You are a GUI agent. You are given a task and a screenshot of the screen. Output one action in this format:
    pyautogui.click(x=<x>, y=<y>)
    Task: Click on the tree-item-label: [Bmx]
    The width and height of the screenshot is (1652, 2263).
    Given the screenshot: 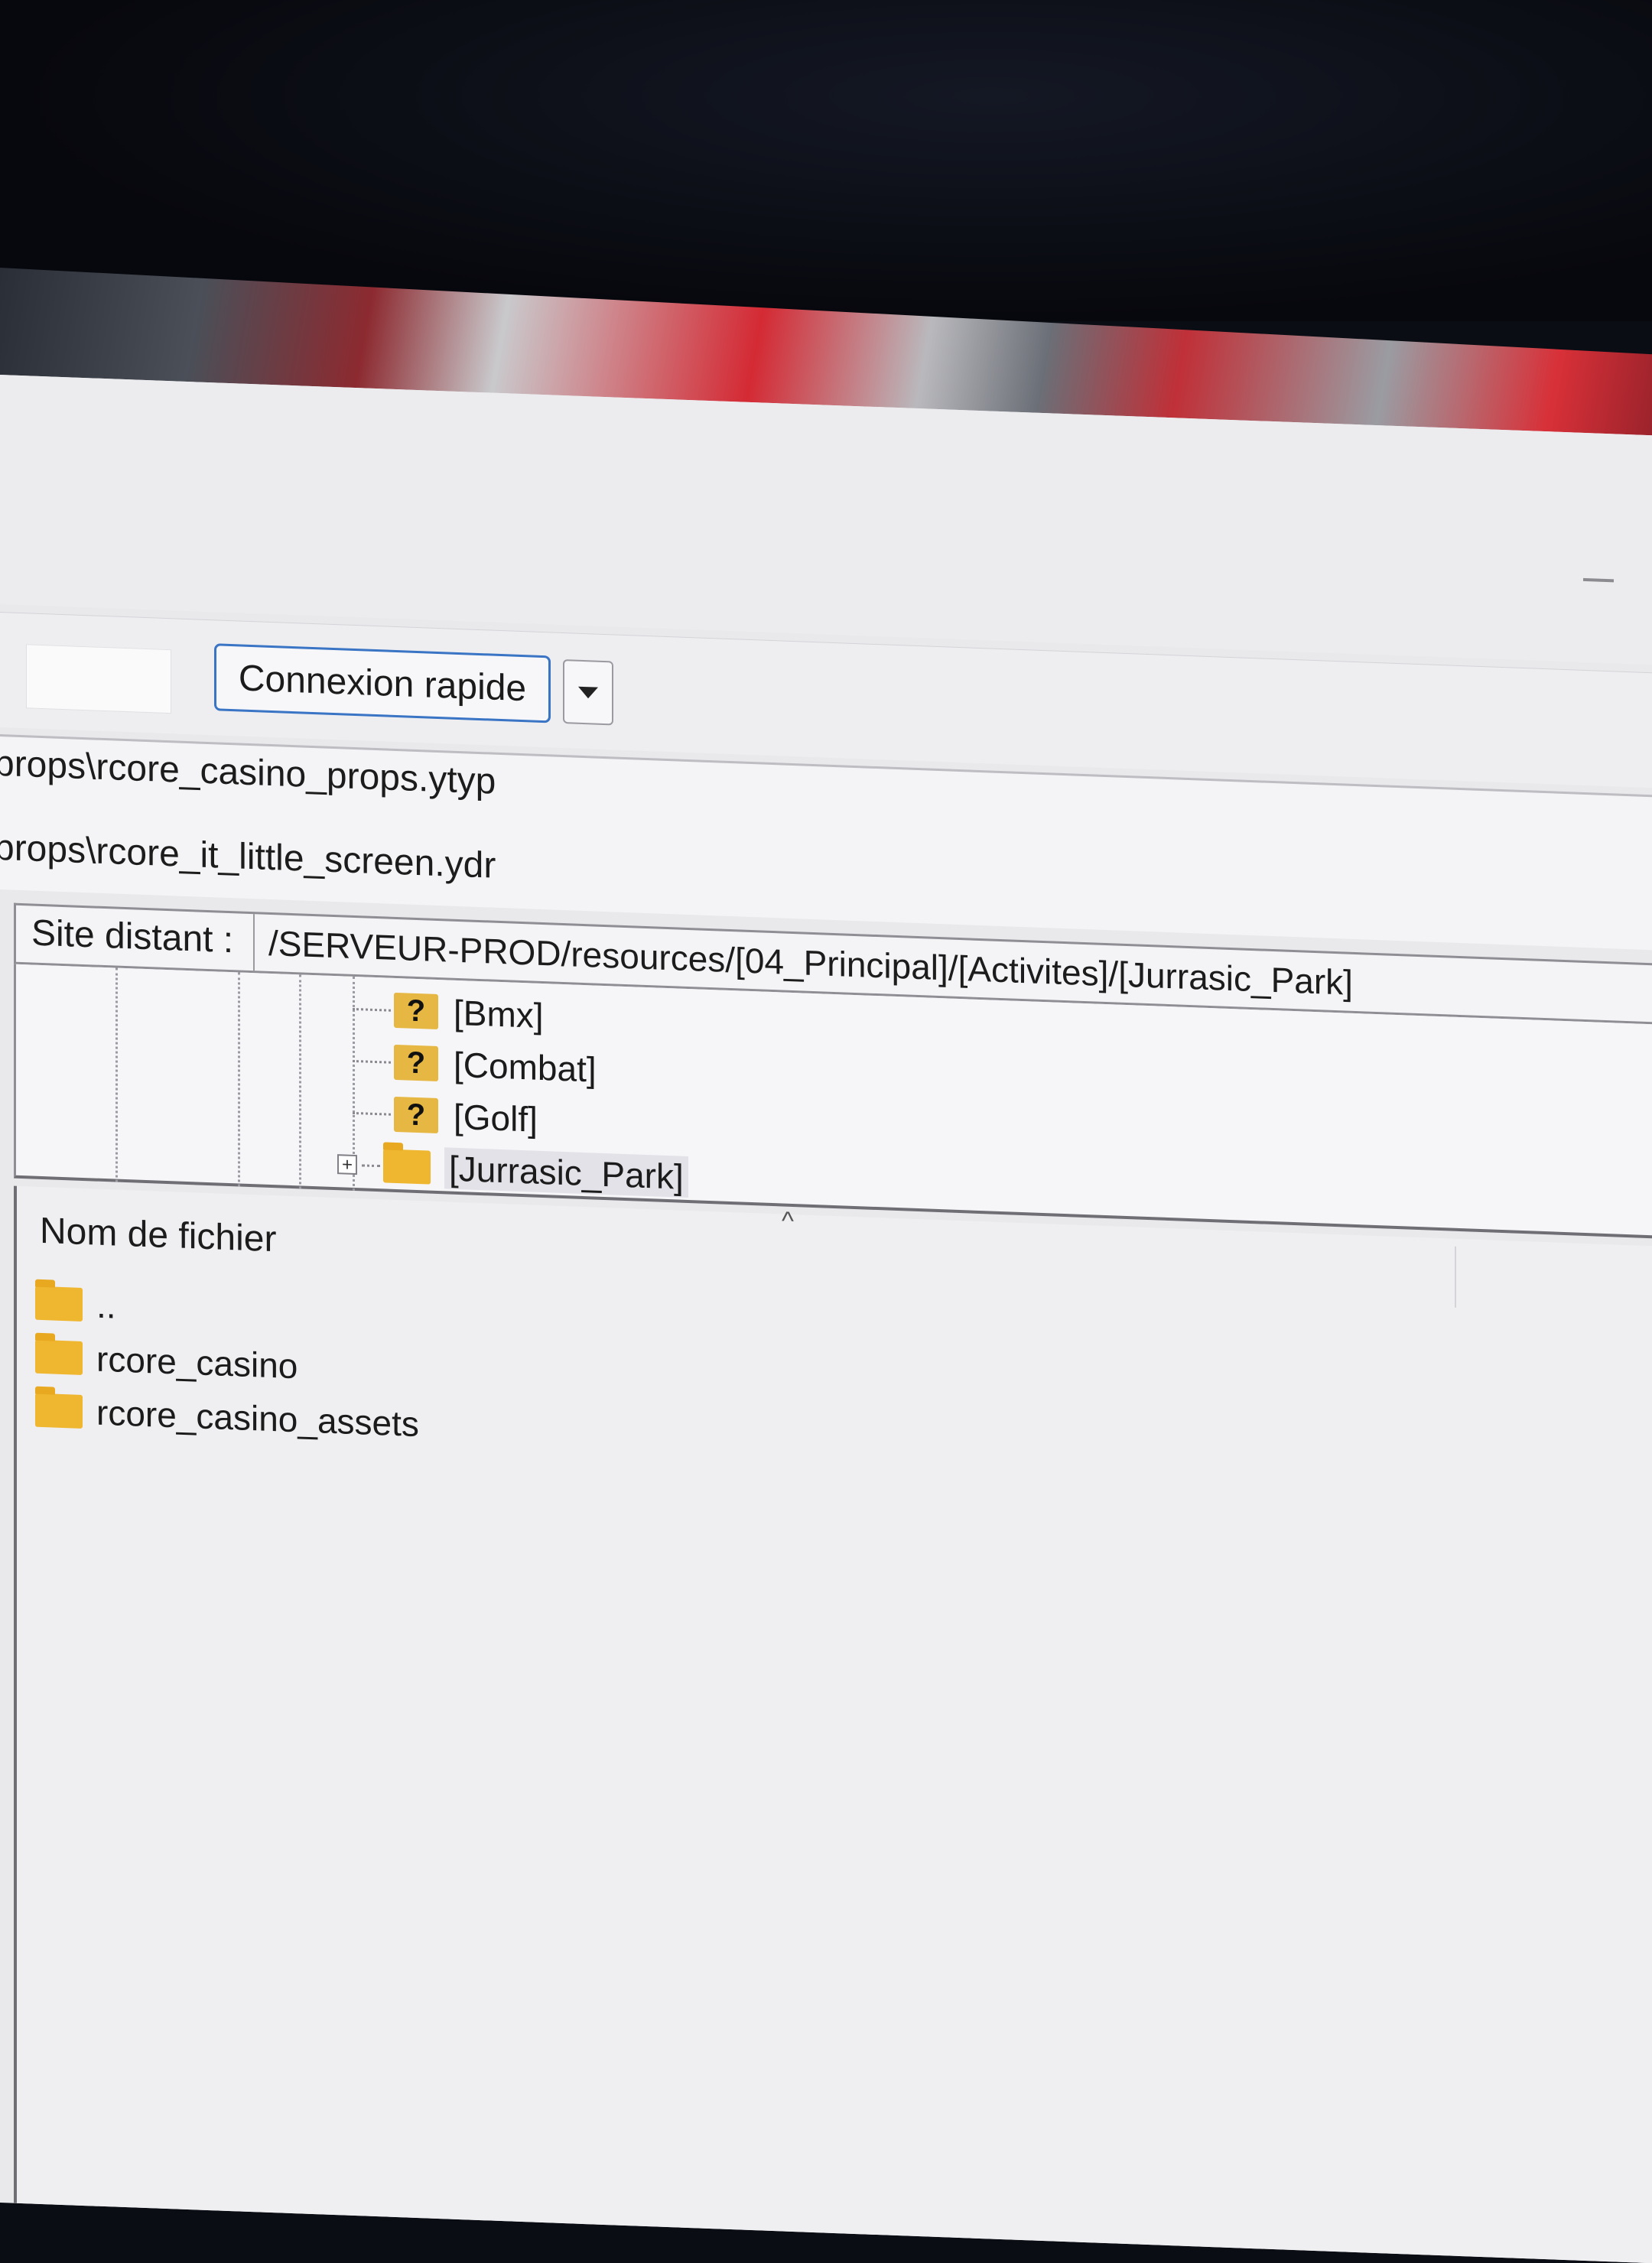 What is the action you would take?
    pyautogui.click(x=499, y=1014)
    